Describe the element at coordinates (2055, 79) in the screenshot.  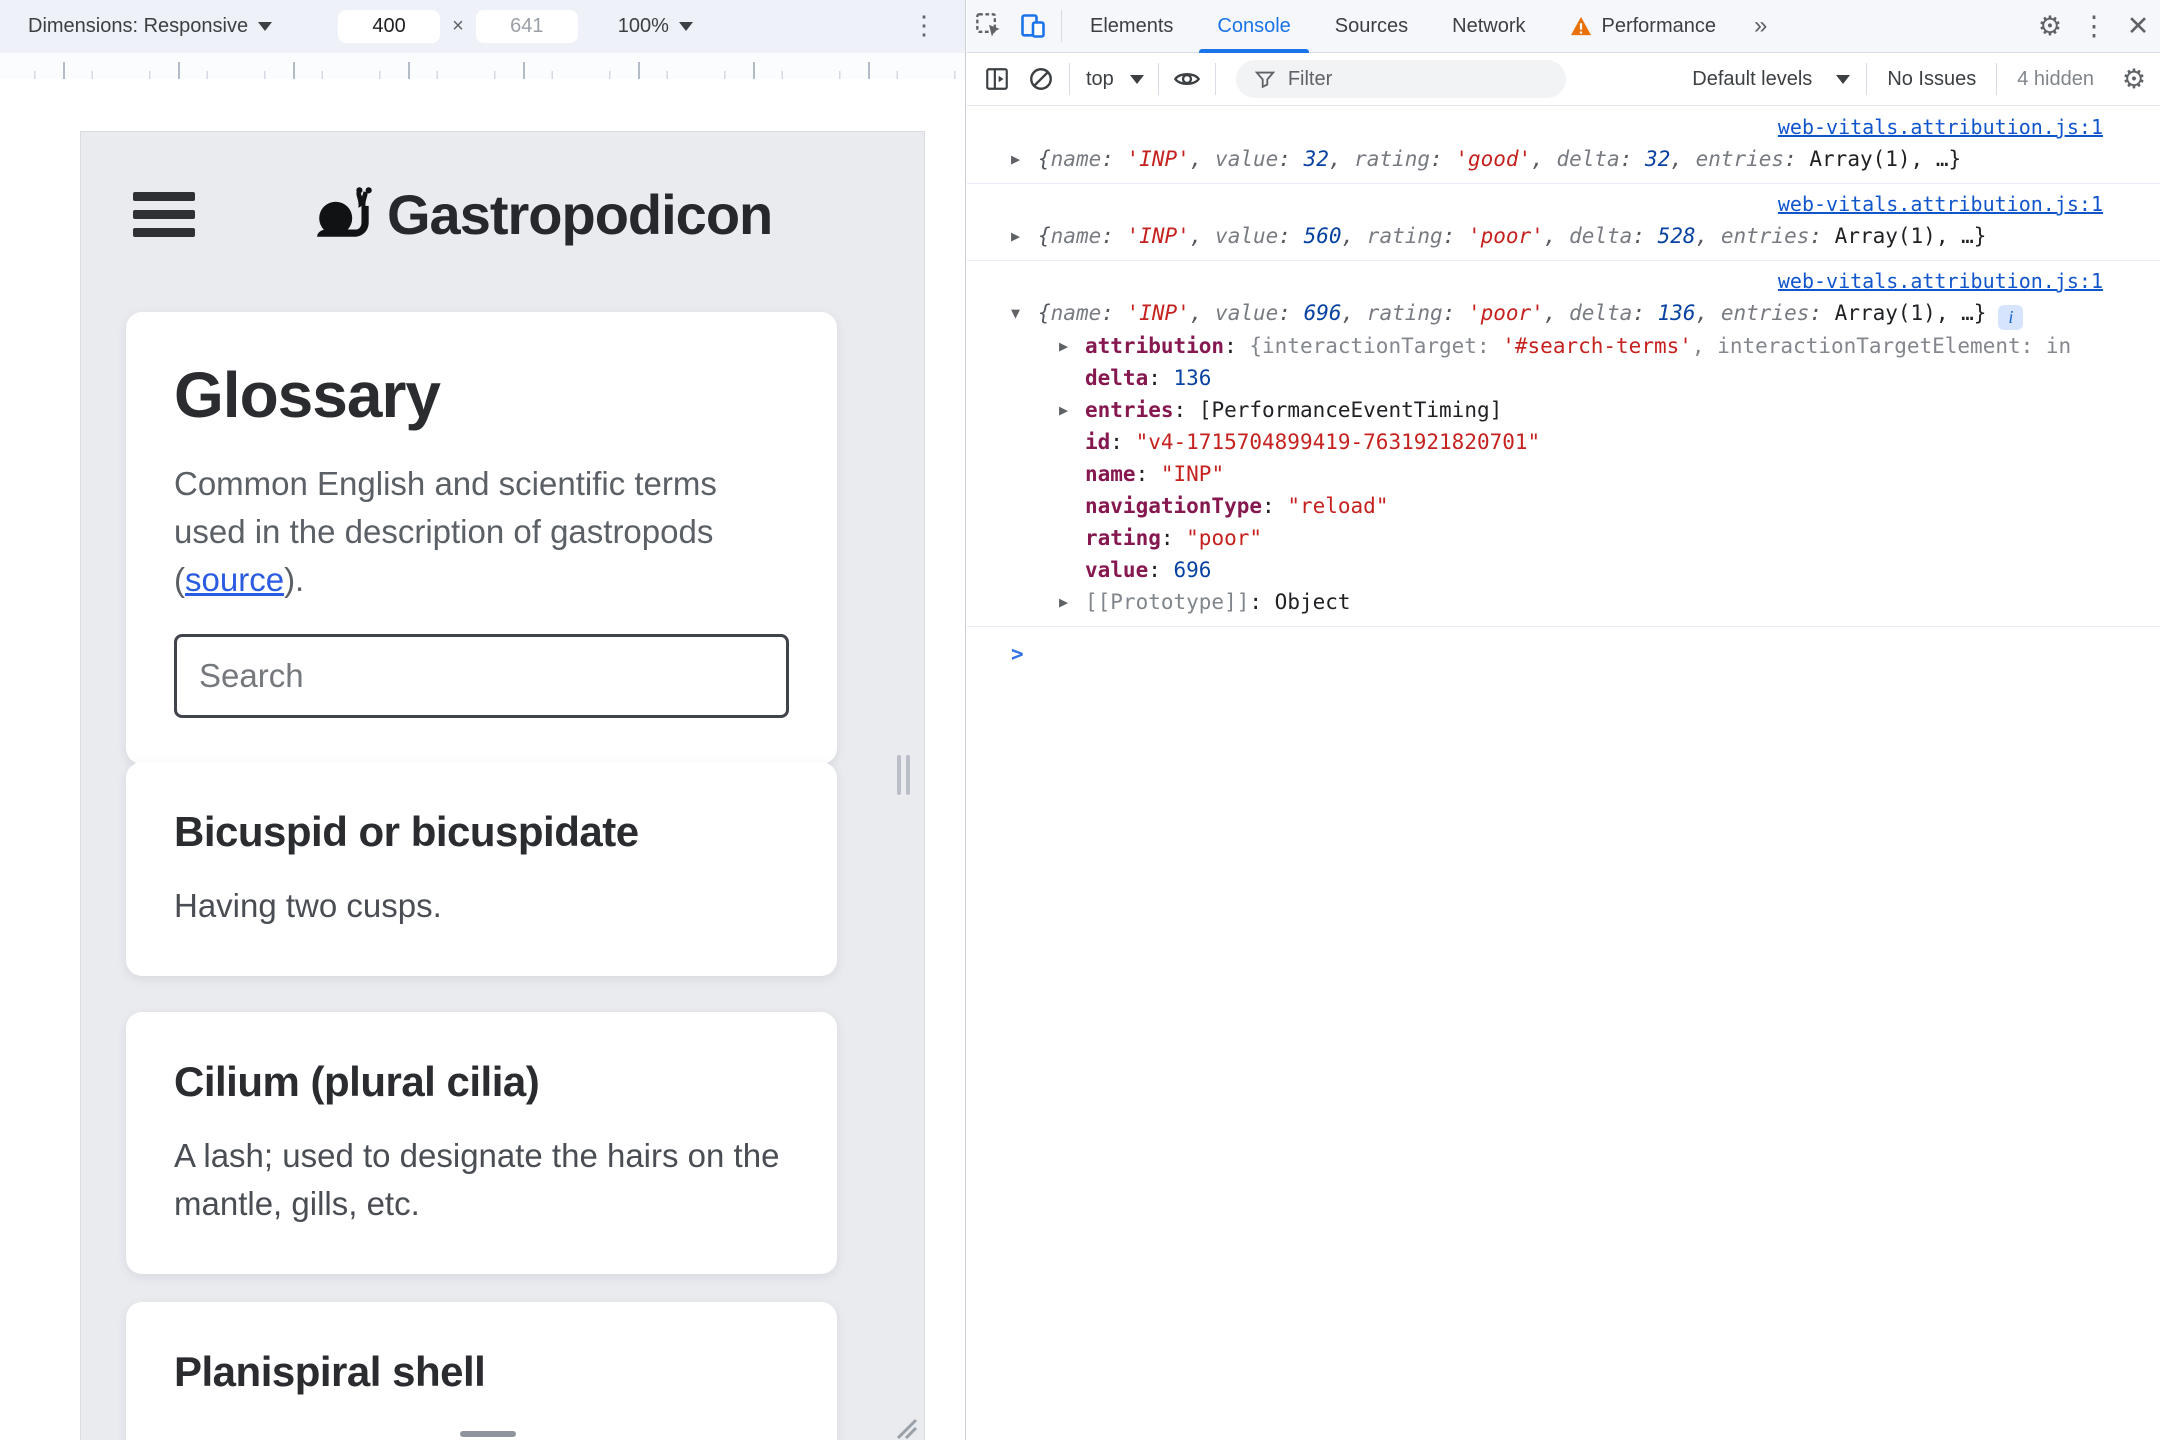
I see `hidden-messages-count: 4 hidden` at that location.